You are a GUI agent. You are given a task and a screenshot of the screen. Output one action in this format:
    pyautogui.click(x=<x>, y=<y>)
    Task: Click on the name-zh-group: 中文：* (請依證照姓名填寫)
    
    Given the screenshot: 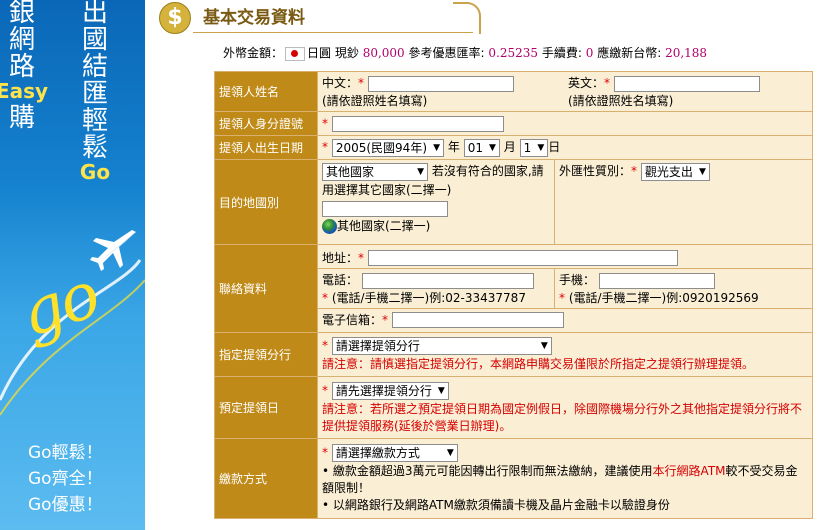 What is the action you would take?
    pyautogui.click(x=442, y=91)
    